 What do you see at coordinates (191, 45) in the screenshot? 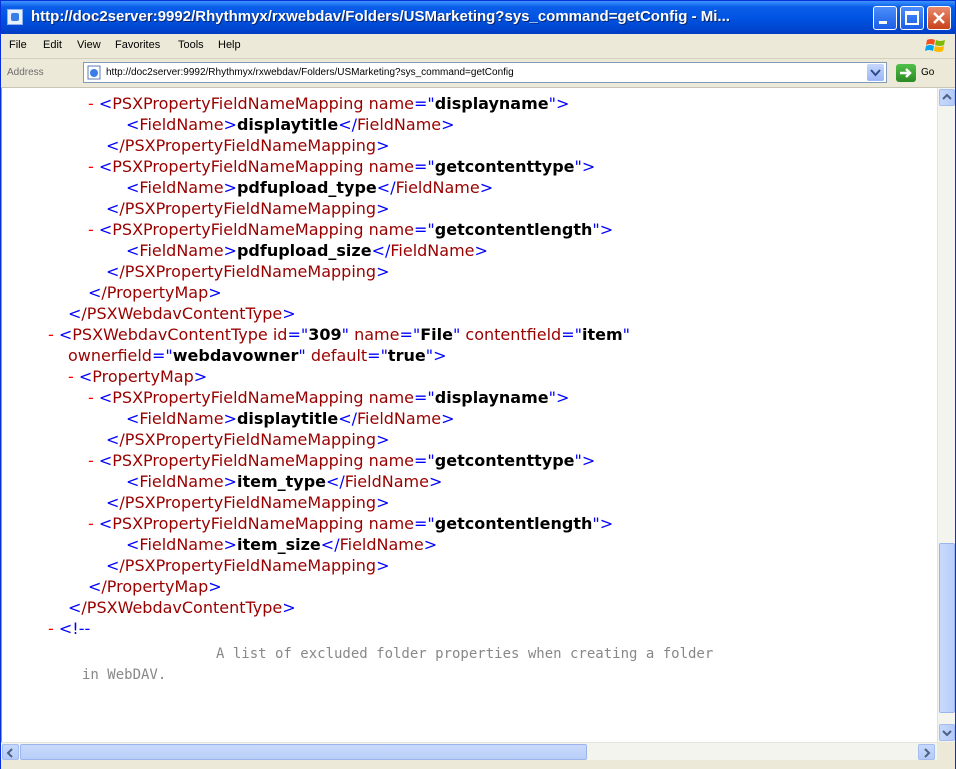
I see `menu-tools: Tools` at bounding box center [191, 45].